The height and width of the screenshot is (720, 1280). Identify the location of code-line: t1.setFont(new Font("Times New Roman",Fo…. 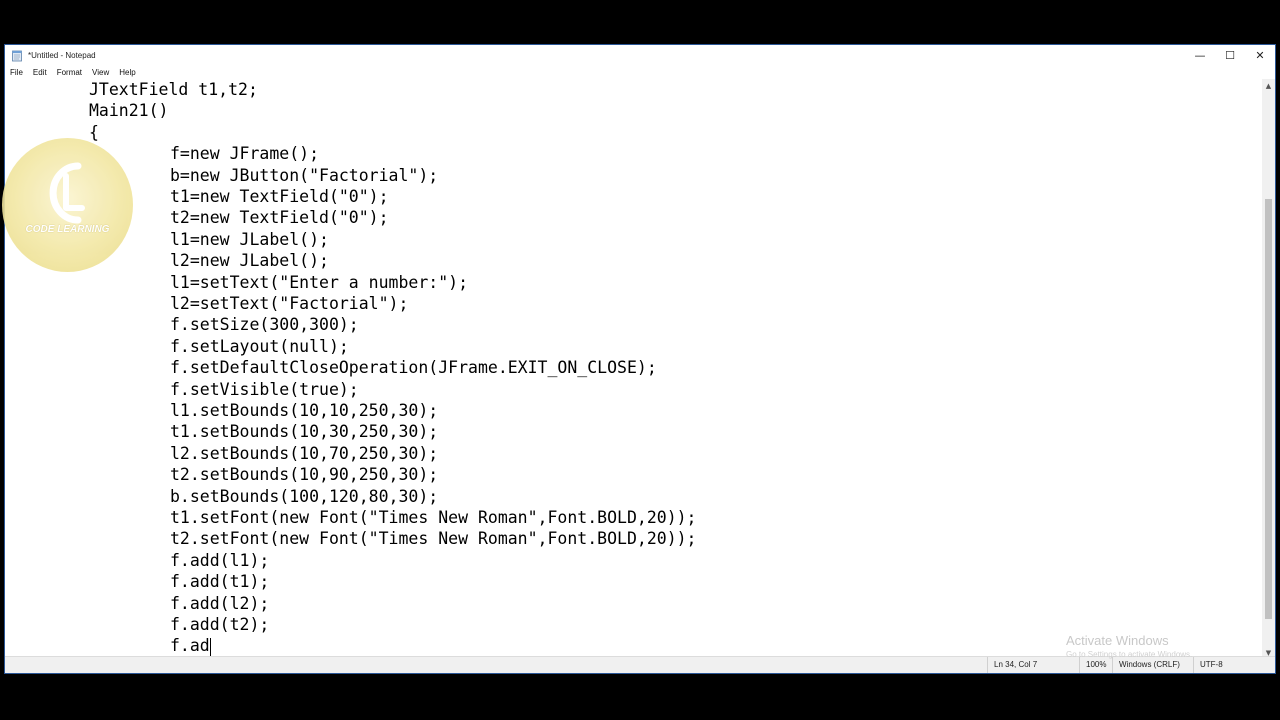
(433, 517).